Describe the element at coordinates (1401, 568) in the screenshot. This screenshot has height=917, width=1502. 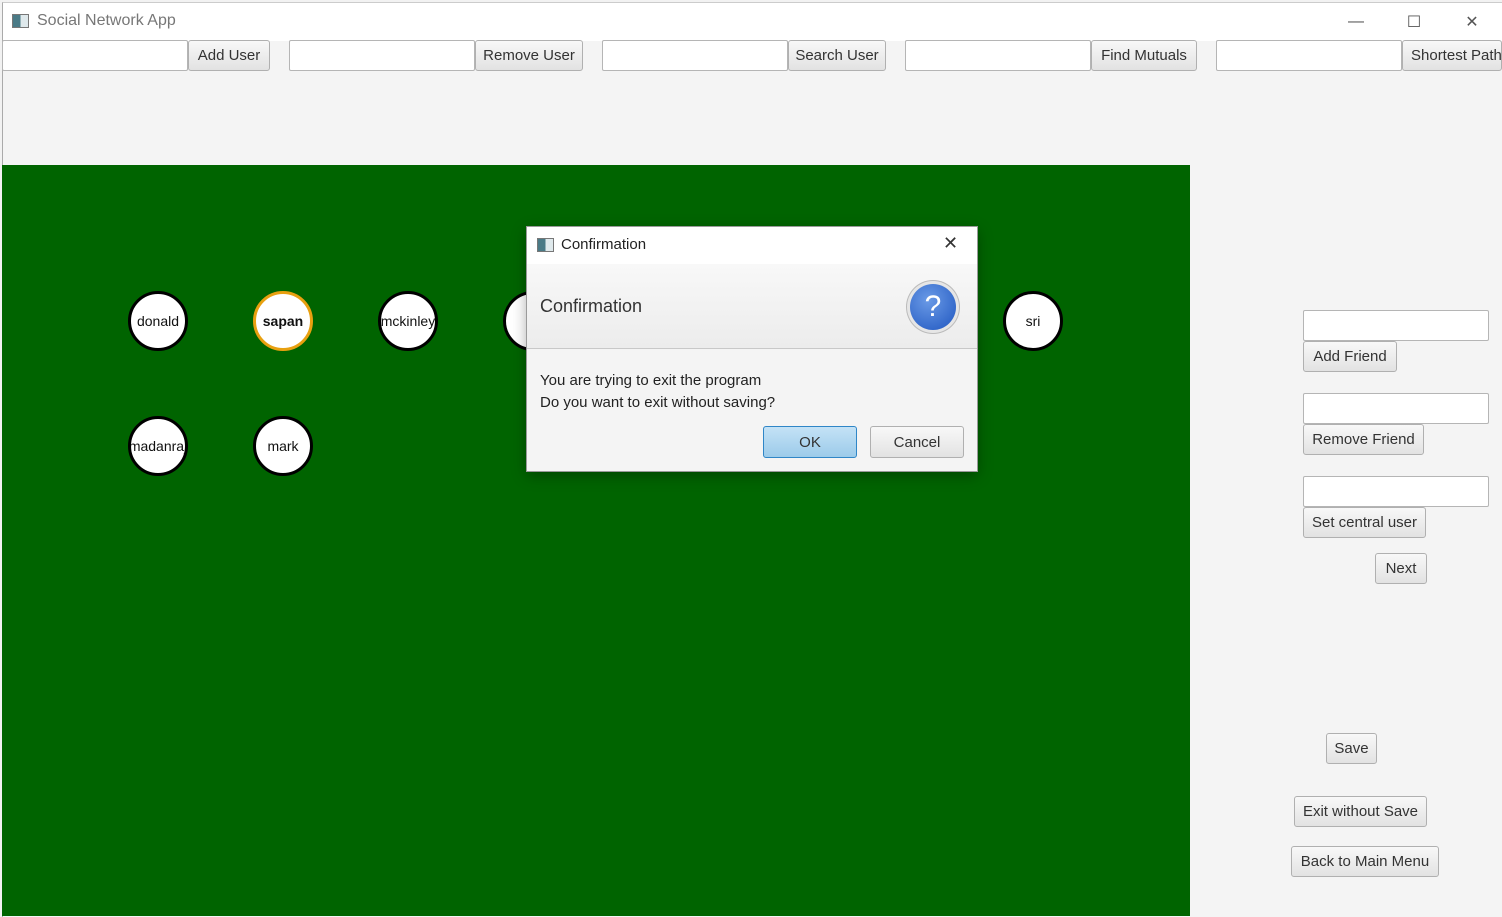
I see `next-button: Next` at that location.